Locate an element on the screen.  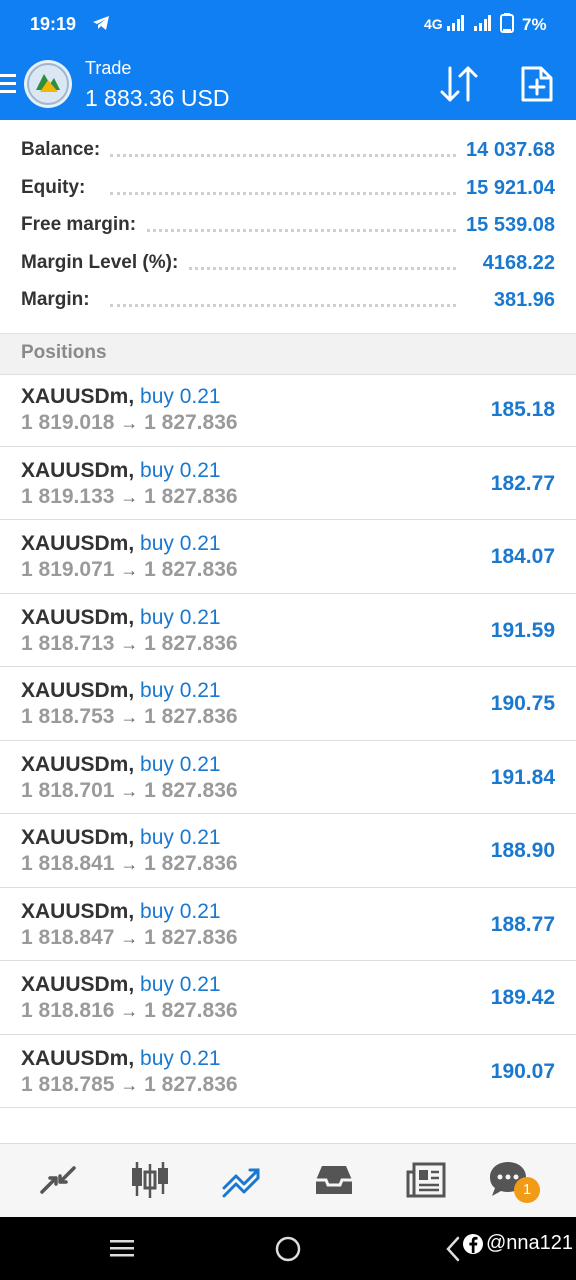
status-bar: 19:19 4G 7% is located at coordinates (288, 24).